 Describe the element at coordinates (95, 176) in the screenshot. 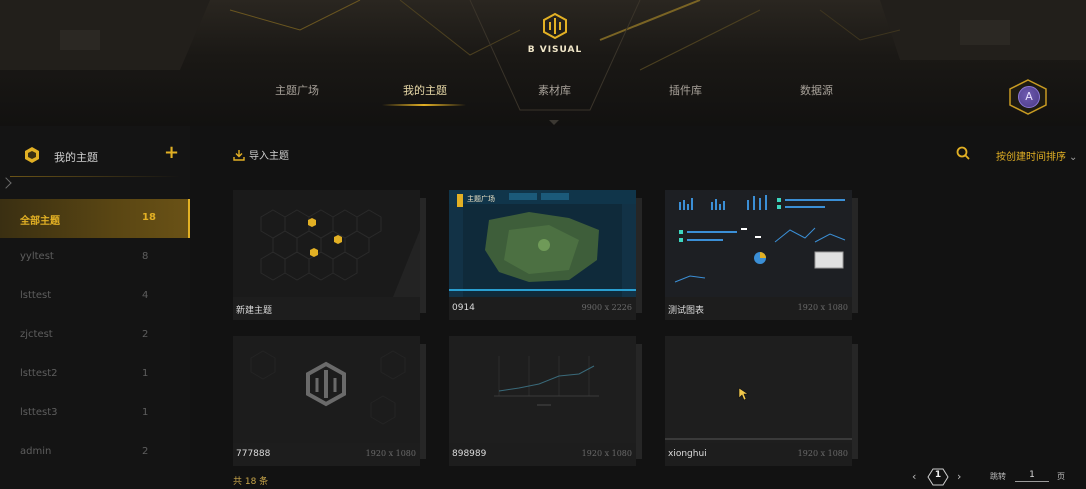

I see `sidebar-divider` at that location.